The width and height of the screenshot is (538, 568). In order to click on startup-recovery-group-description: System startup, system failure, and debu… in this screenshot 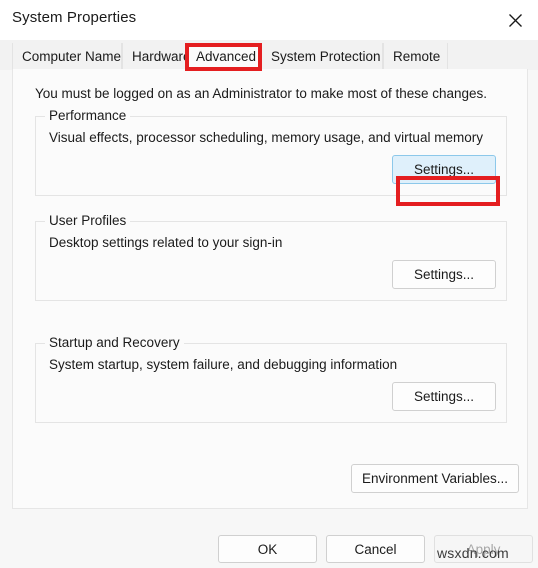, I will do `click(223, 364)`.